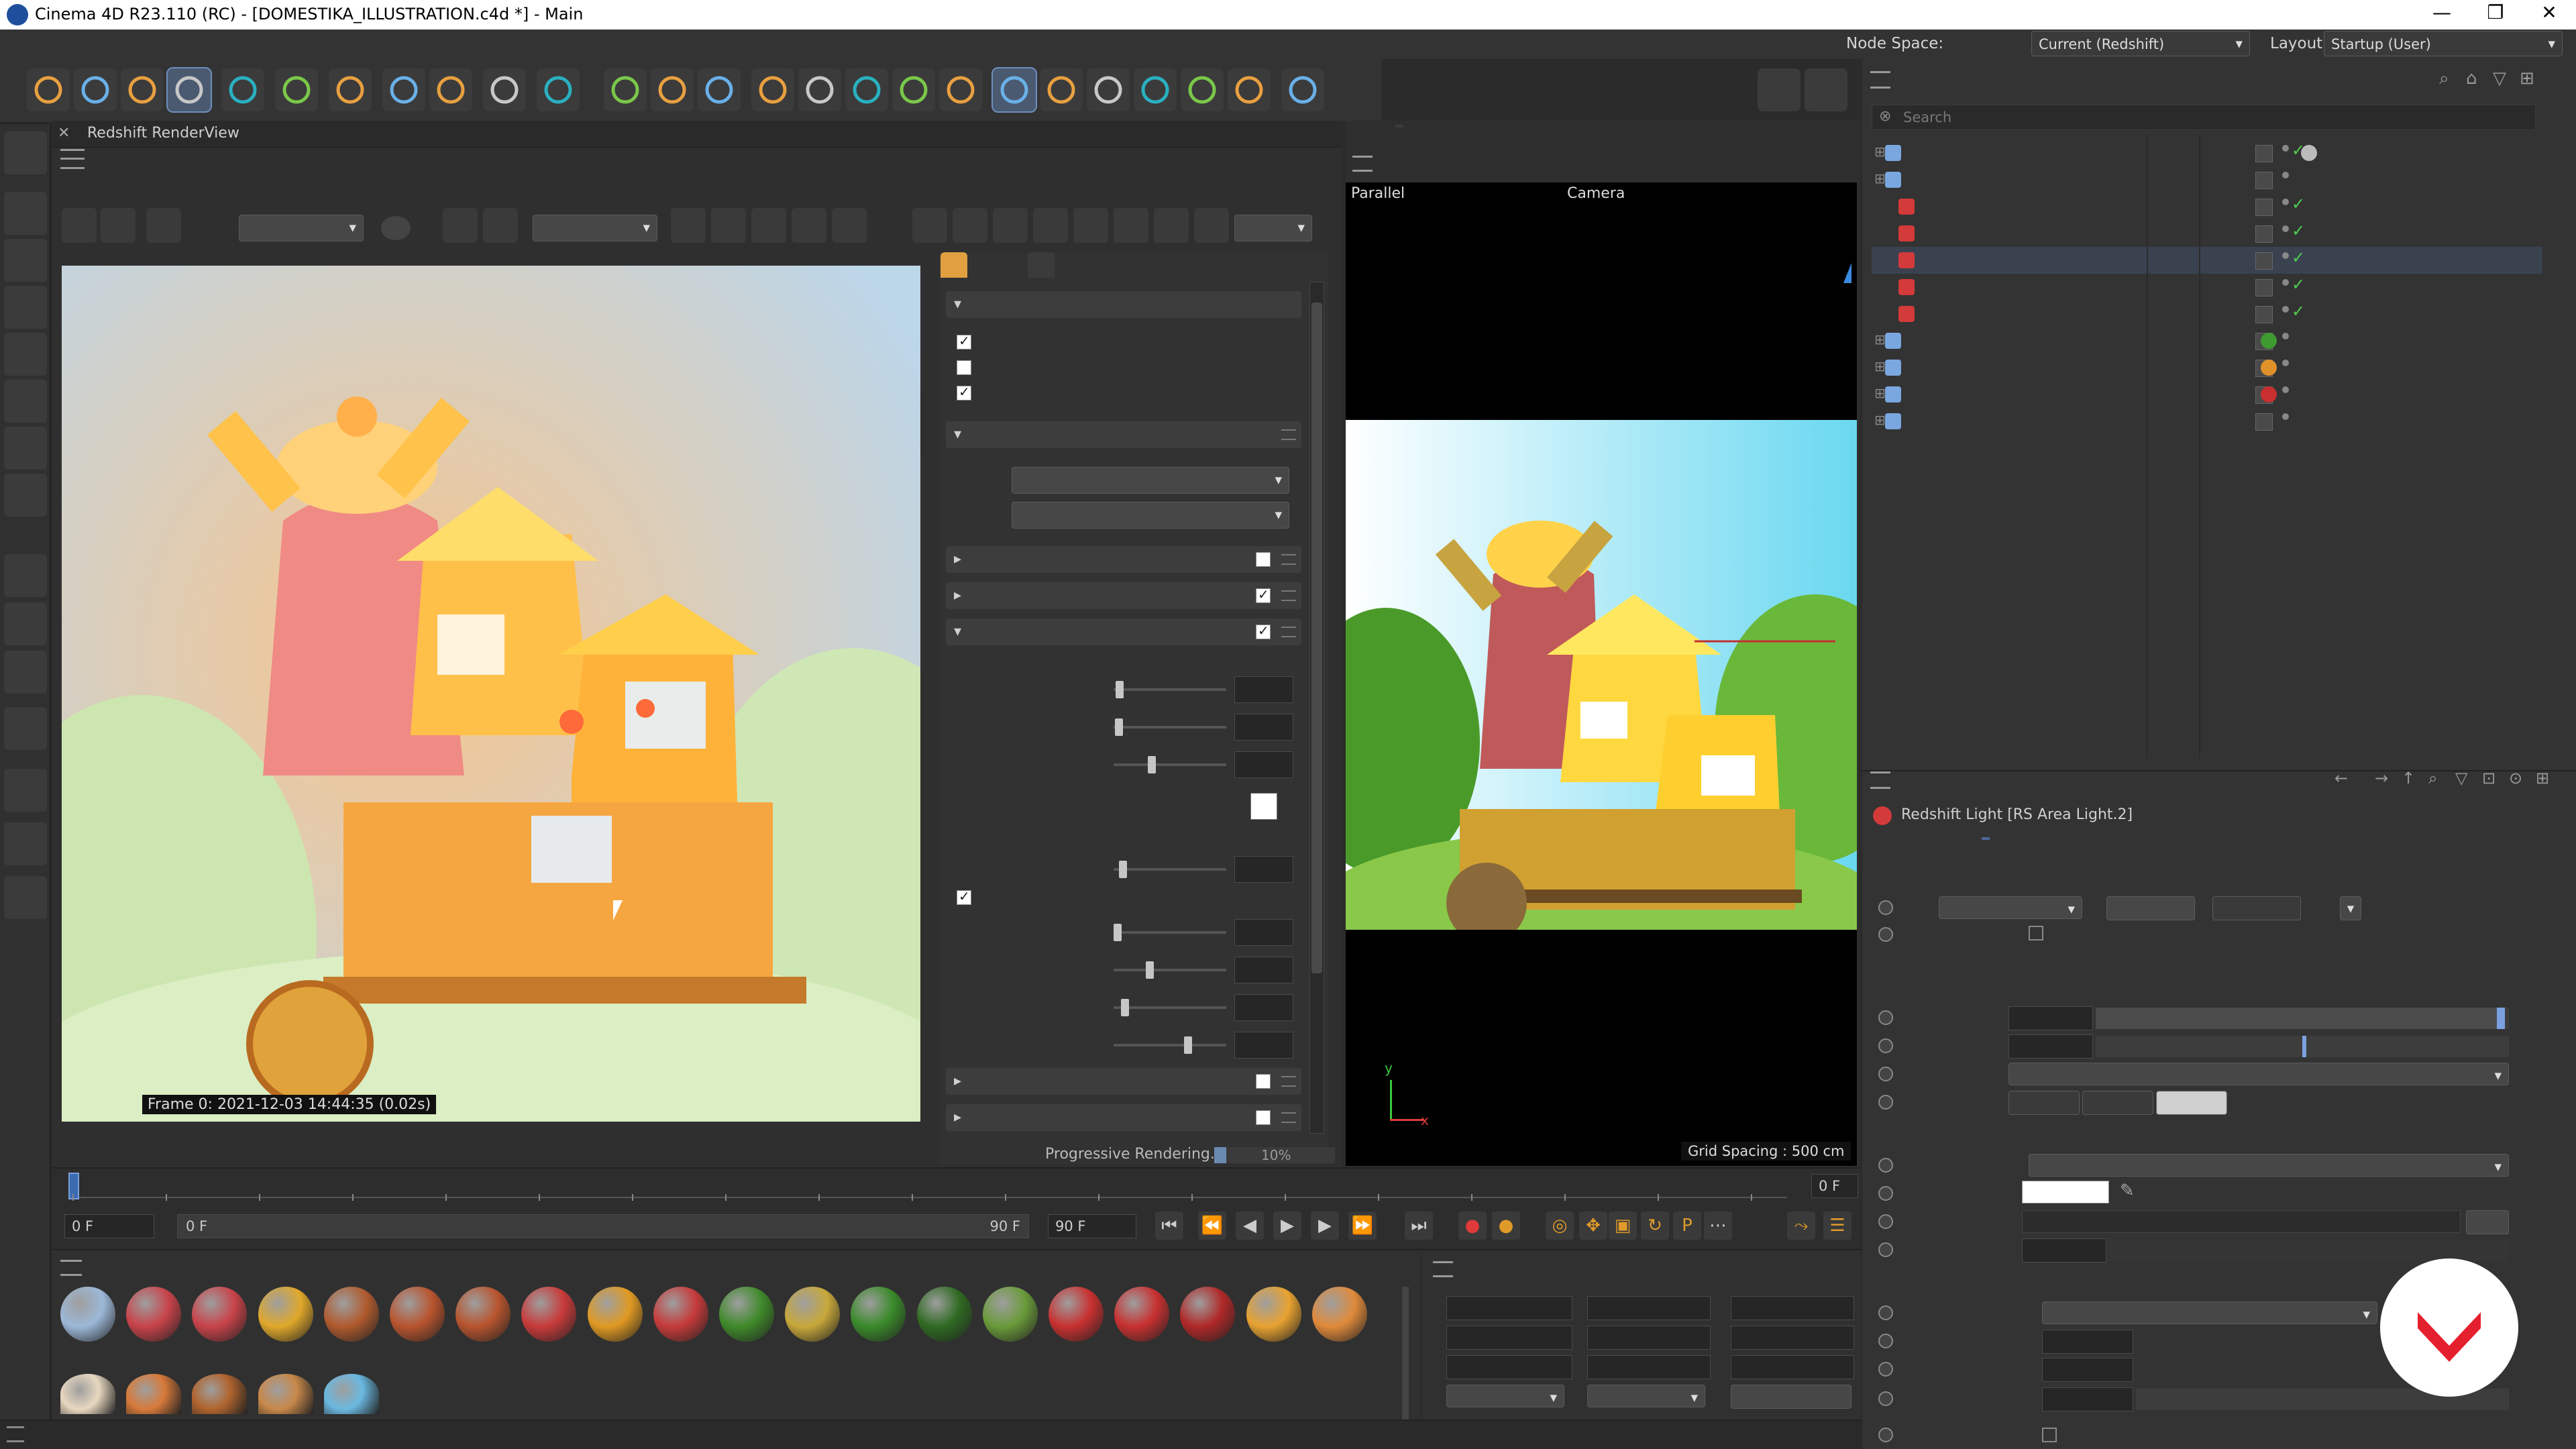 The image size is (2576, 1449). What do you see at coordinates (2207, 153) in the screenshot?
I see `object-row-plane: ⊞ ✓` at bounding box center [2207, 153].